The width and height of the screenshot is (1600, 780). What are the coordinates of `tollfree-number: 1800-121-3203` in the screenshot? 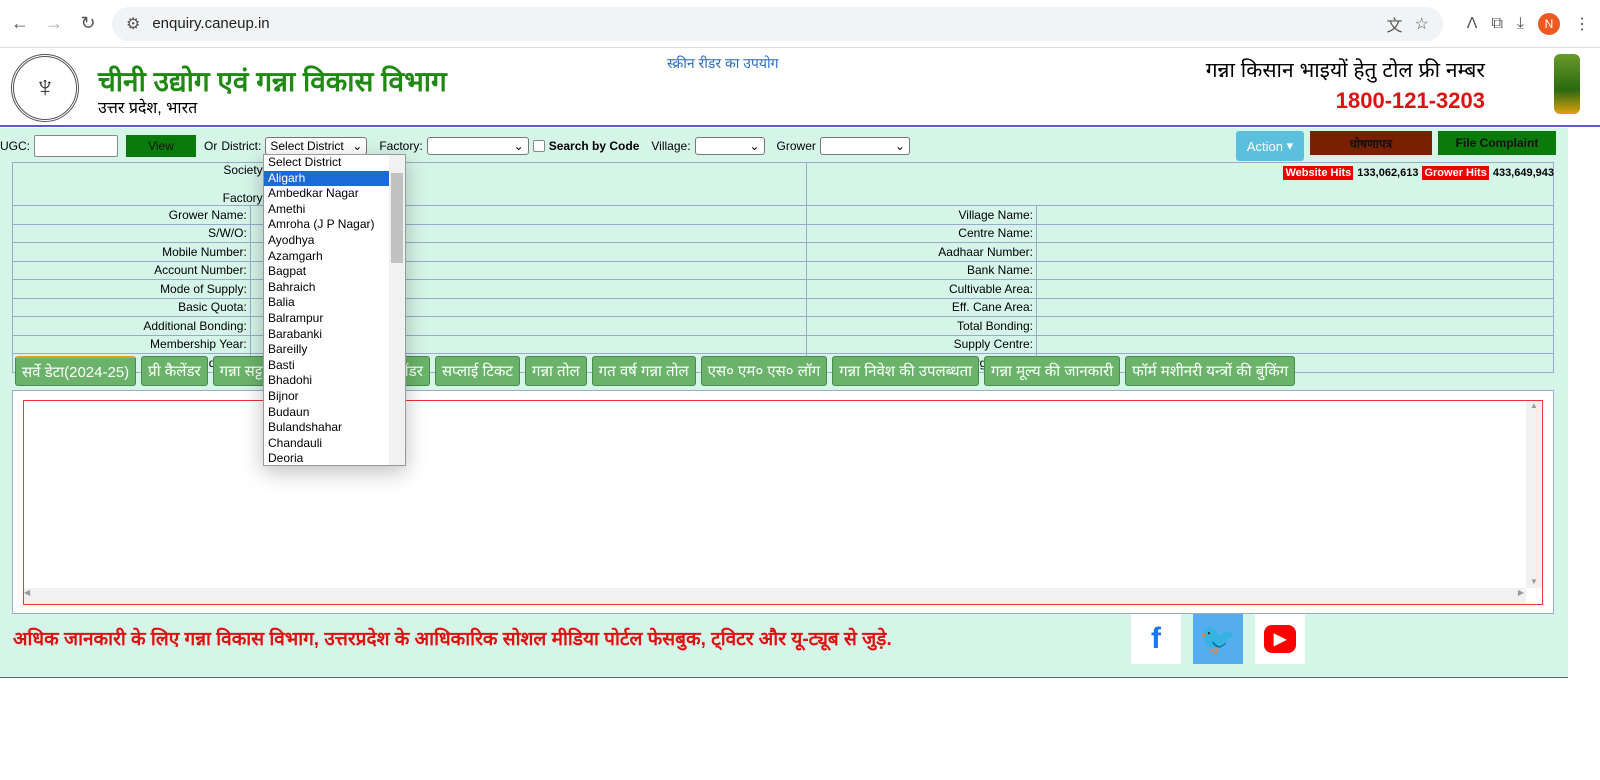 It's located at (1410, 100).